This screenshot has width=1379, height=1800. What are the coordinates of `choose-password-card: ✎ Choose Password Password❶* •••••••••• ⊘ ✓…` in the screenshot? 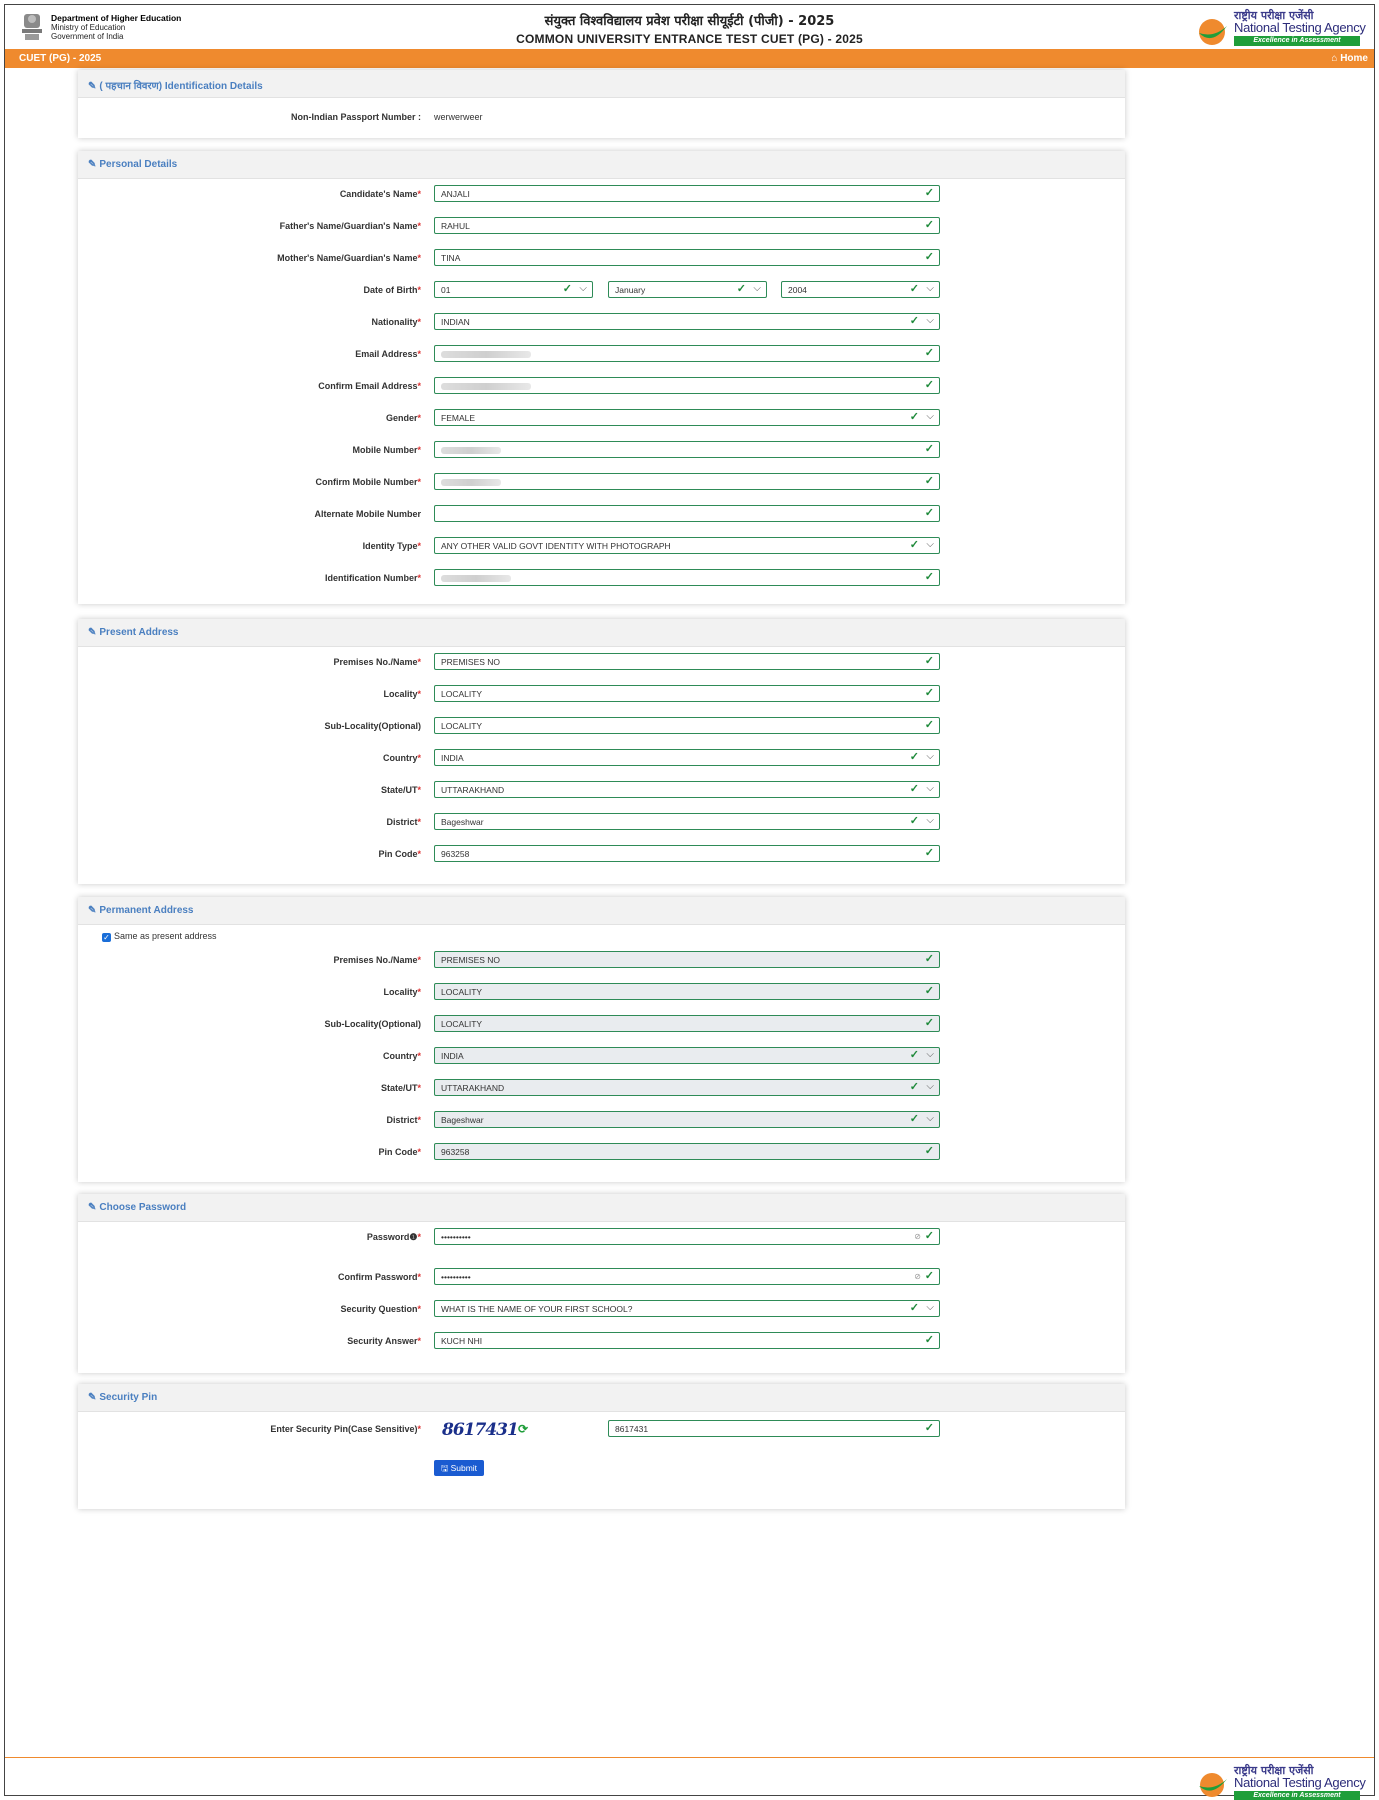 It's located at (601, 1283).